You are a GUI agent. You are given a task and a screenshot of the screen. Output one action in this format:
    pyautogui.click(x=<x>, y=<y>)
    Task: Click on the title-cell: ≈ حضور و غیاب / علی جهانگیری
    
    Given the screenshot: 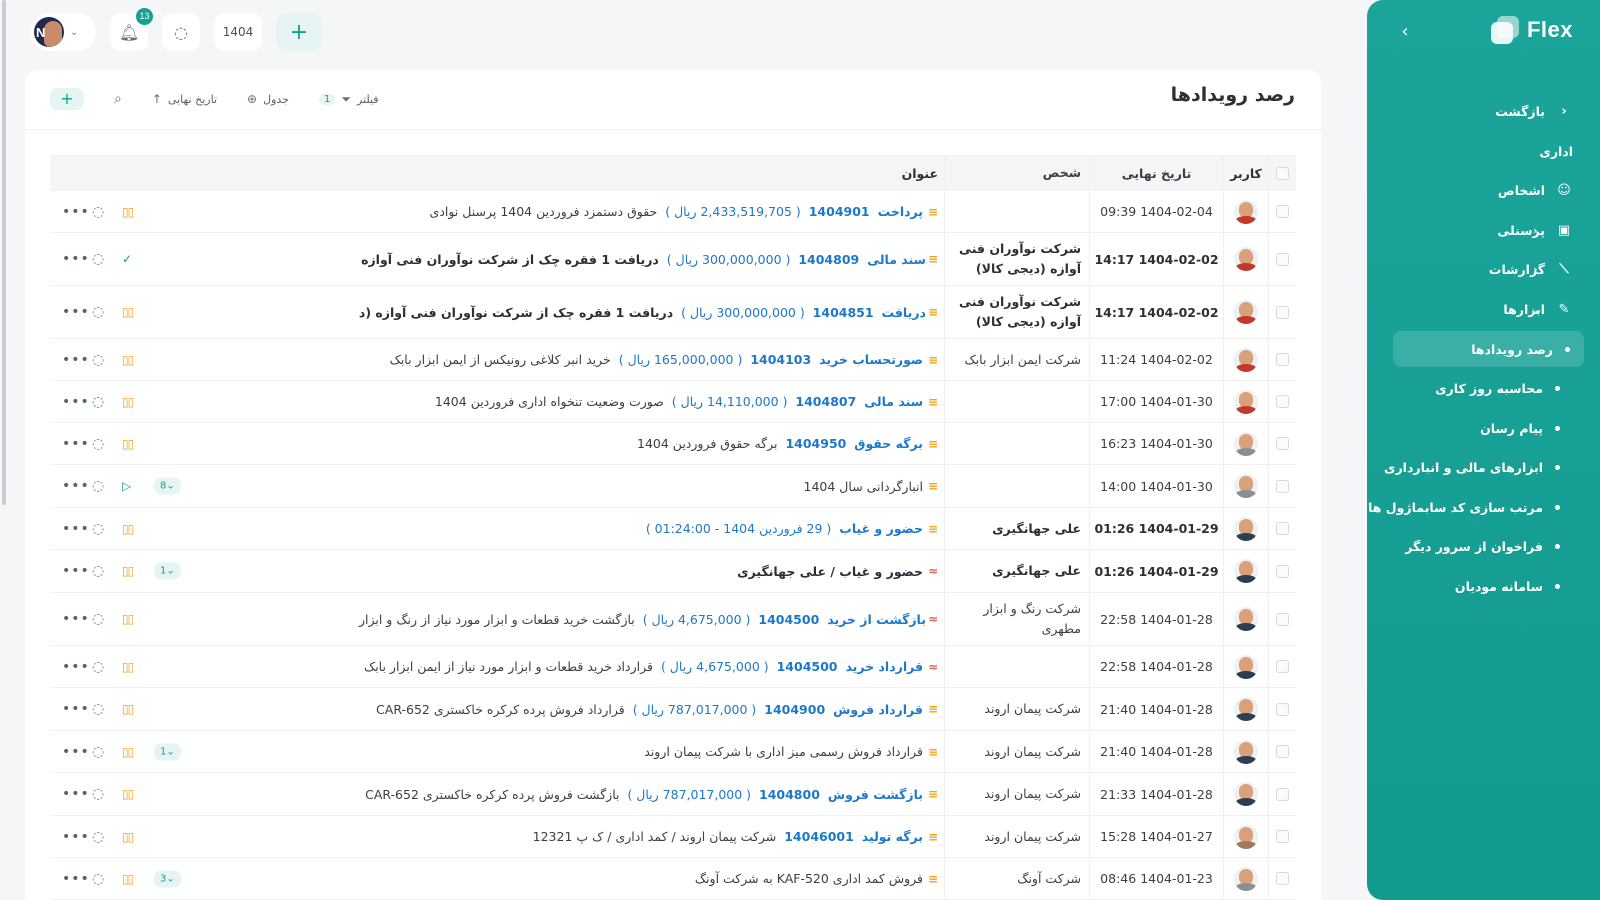 What is the action you would take?
    pyautogui.click(x=651, y=571)
    